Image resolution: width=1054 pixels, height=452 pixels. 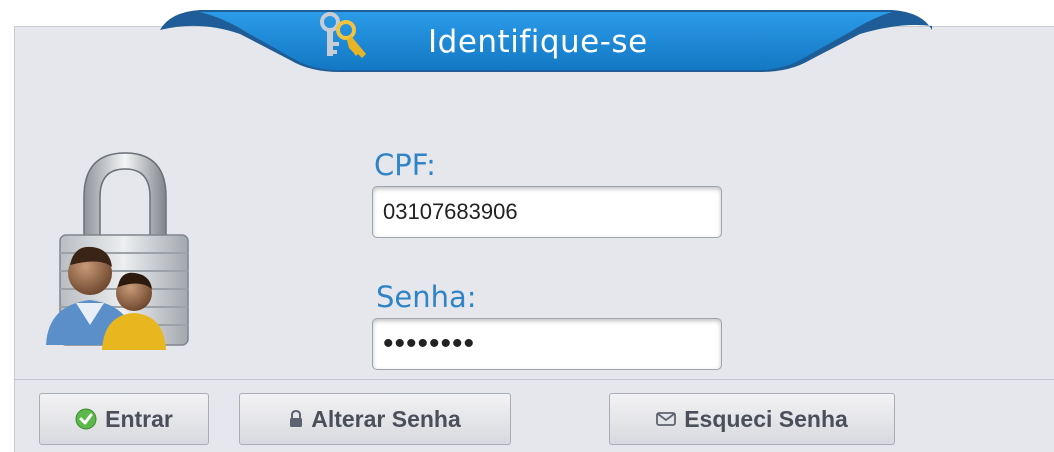 I want to click on check-icon, so click(x=86, y=419).